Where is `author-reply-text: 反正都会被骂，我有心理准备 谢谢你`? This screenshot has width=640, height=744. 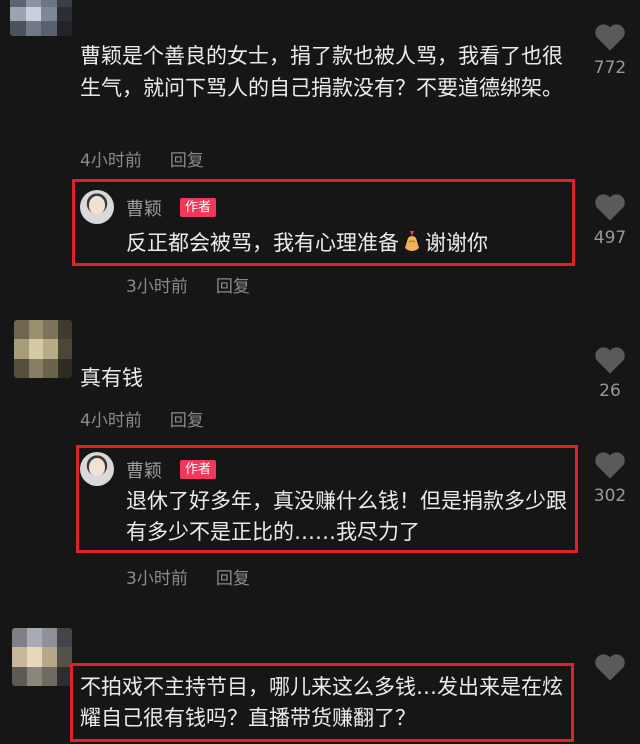 author-reply-text: 反正都会被骂，我有心理准备 谢谢你 is located at coordinates (346, 243).